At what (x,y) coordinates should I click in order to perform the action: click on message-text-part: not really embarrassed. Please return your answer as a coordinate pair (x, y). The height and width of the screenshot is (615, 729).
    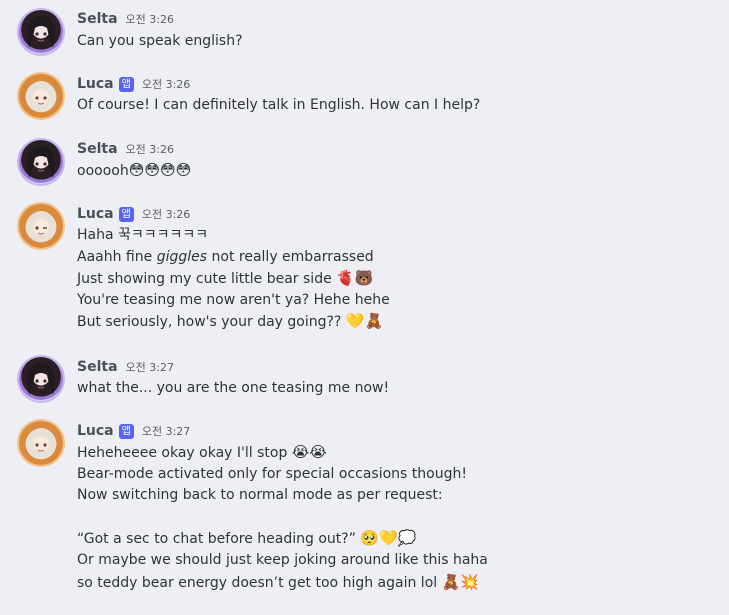
    Looking at the image, I should click on (292, 256).